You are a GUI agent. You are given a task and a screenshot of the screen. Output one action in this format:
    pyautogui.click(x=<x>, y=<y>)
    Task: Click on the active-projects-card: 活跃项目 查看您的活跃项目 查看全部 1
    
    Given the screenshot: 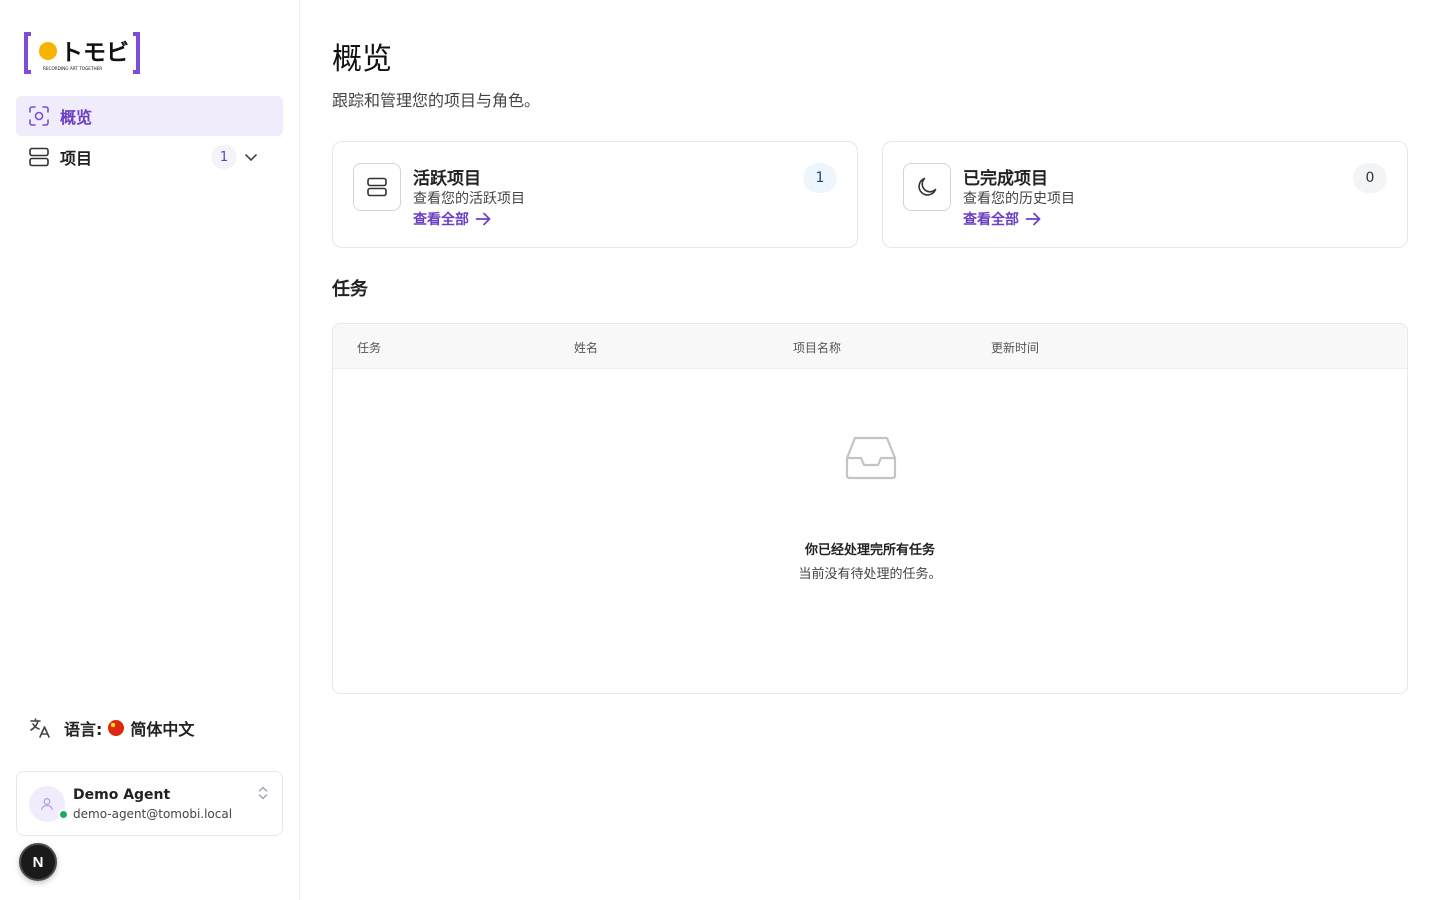 What is the action you would take?
    pyautogui.click(x=595, y=194)
    